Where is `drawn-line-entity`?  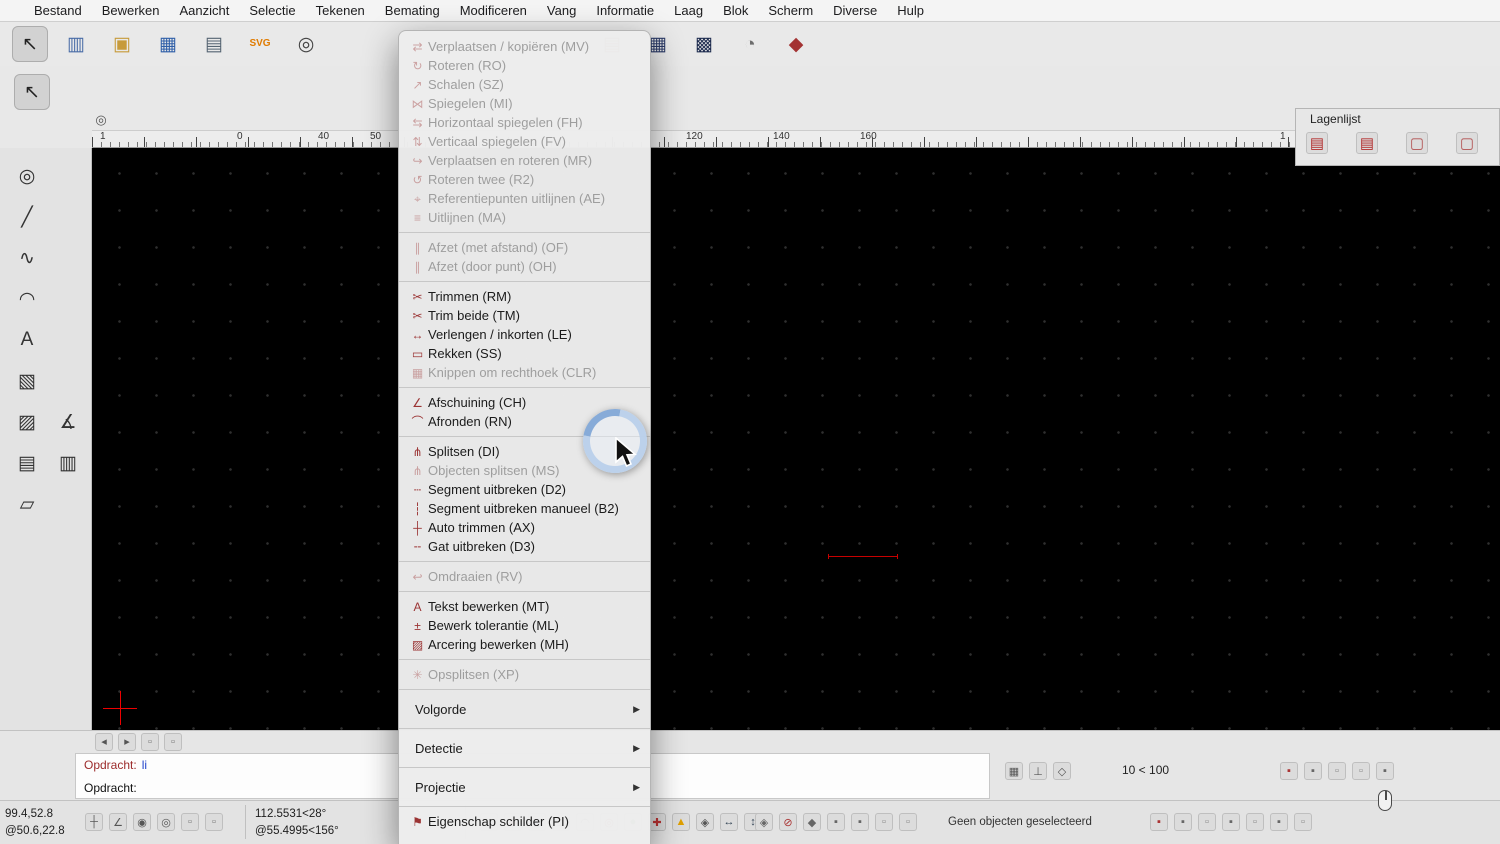
drawn-line-entity is located at coordinates (863, 556).